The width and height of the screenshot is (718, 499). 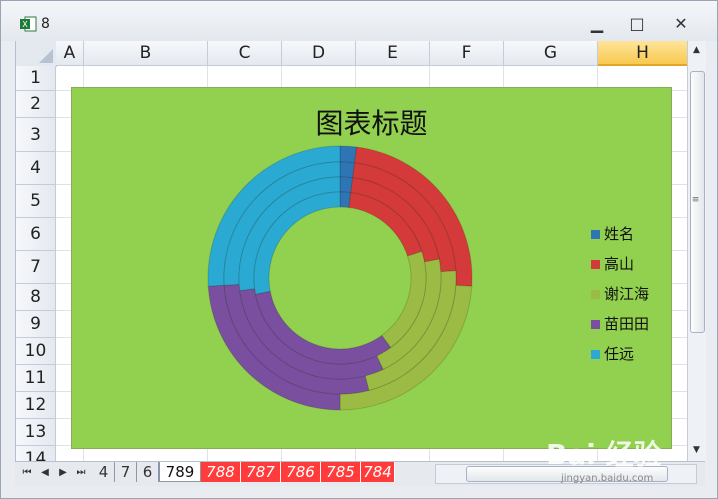 I want to click on row-header-3: 3, so click(x=36, y=135).